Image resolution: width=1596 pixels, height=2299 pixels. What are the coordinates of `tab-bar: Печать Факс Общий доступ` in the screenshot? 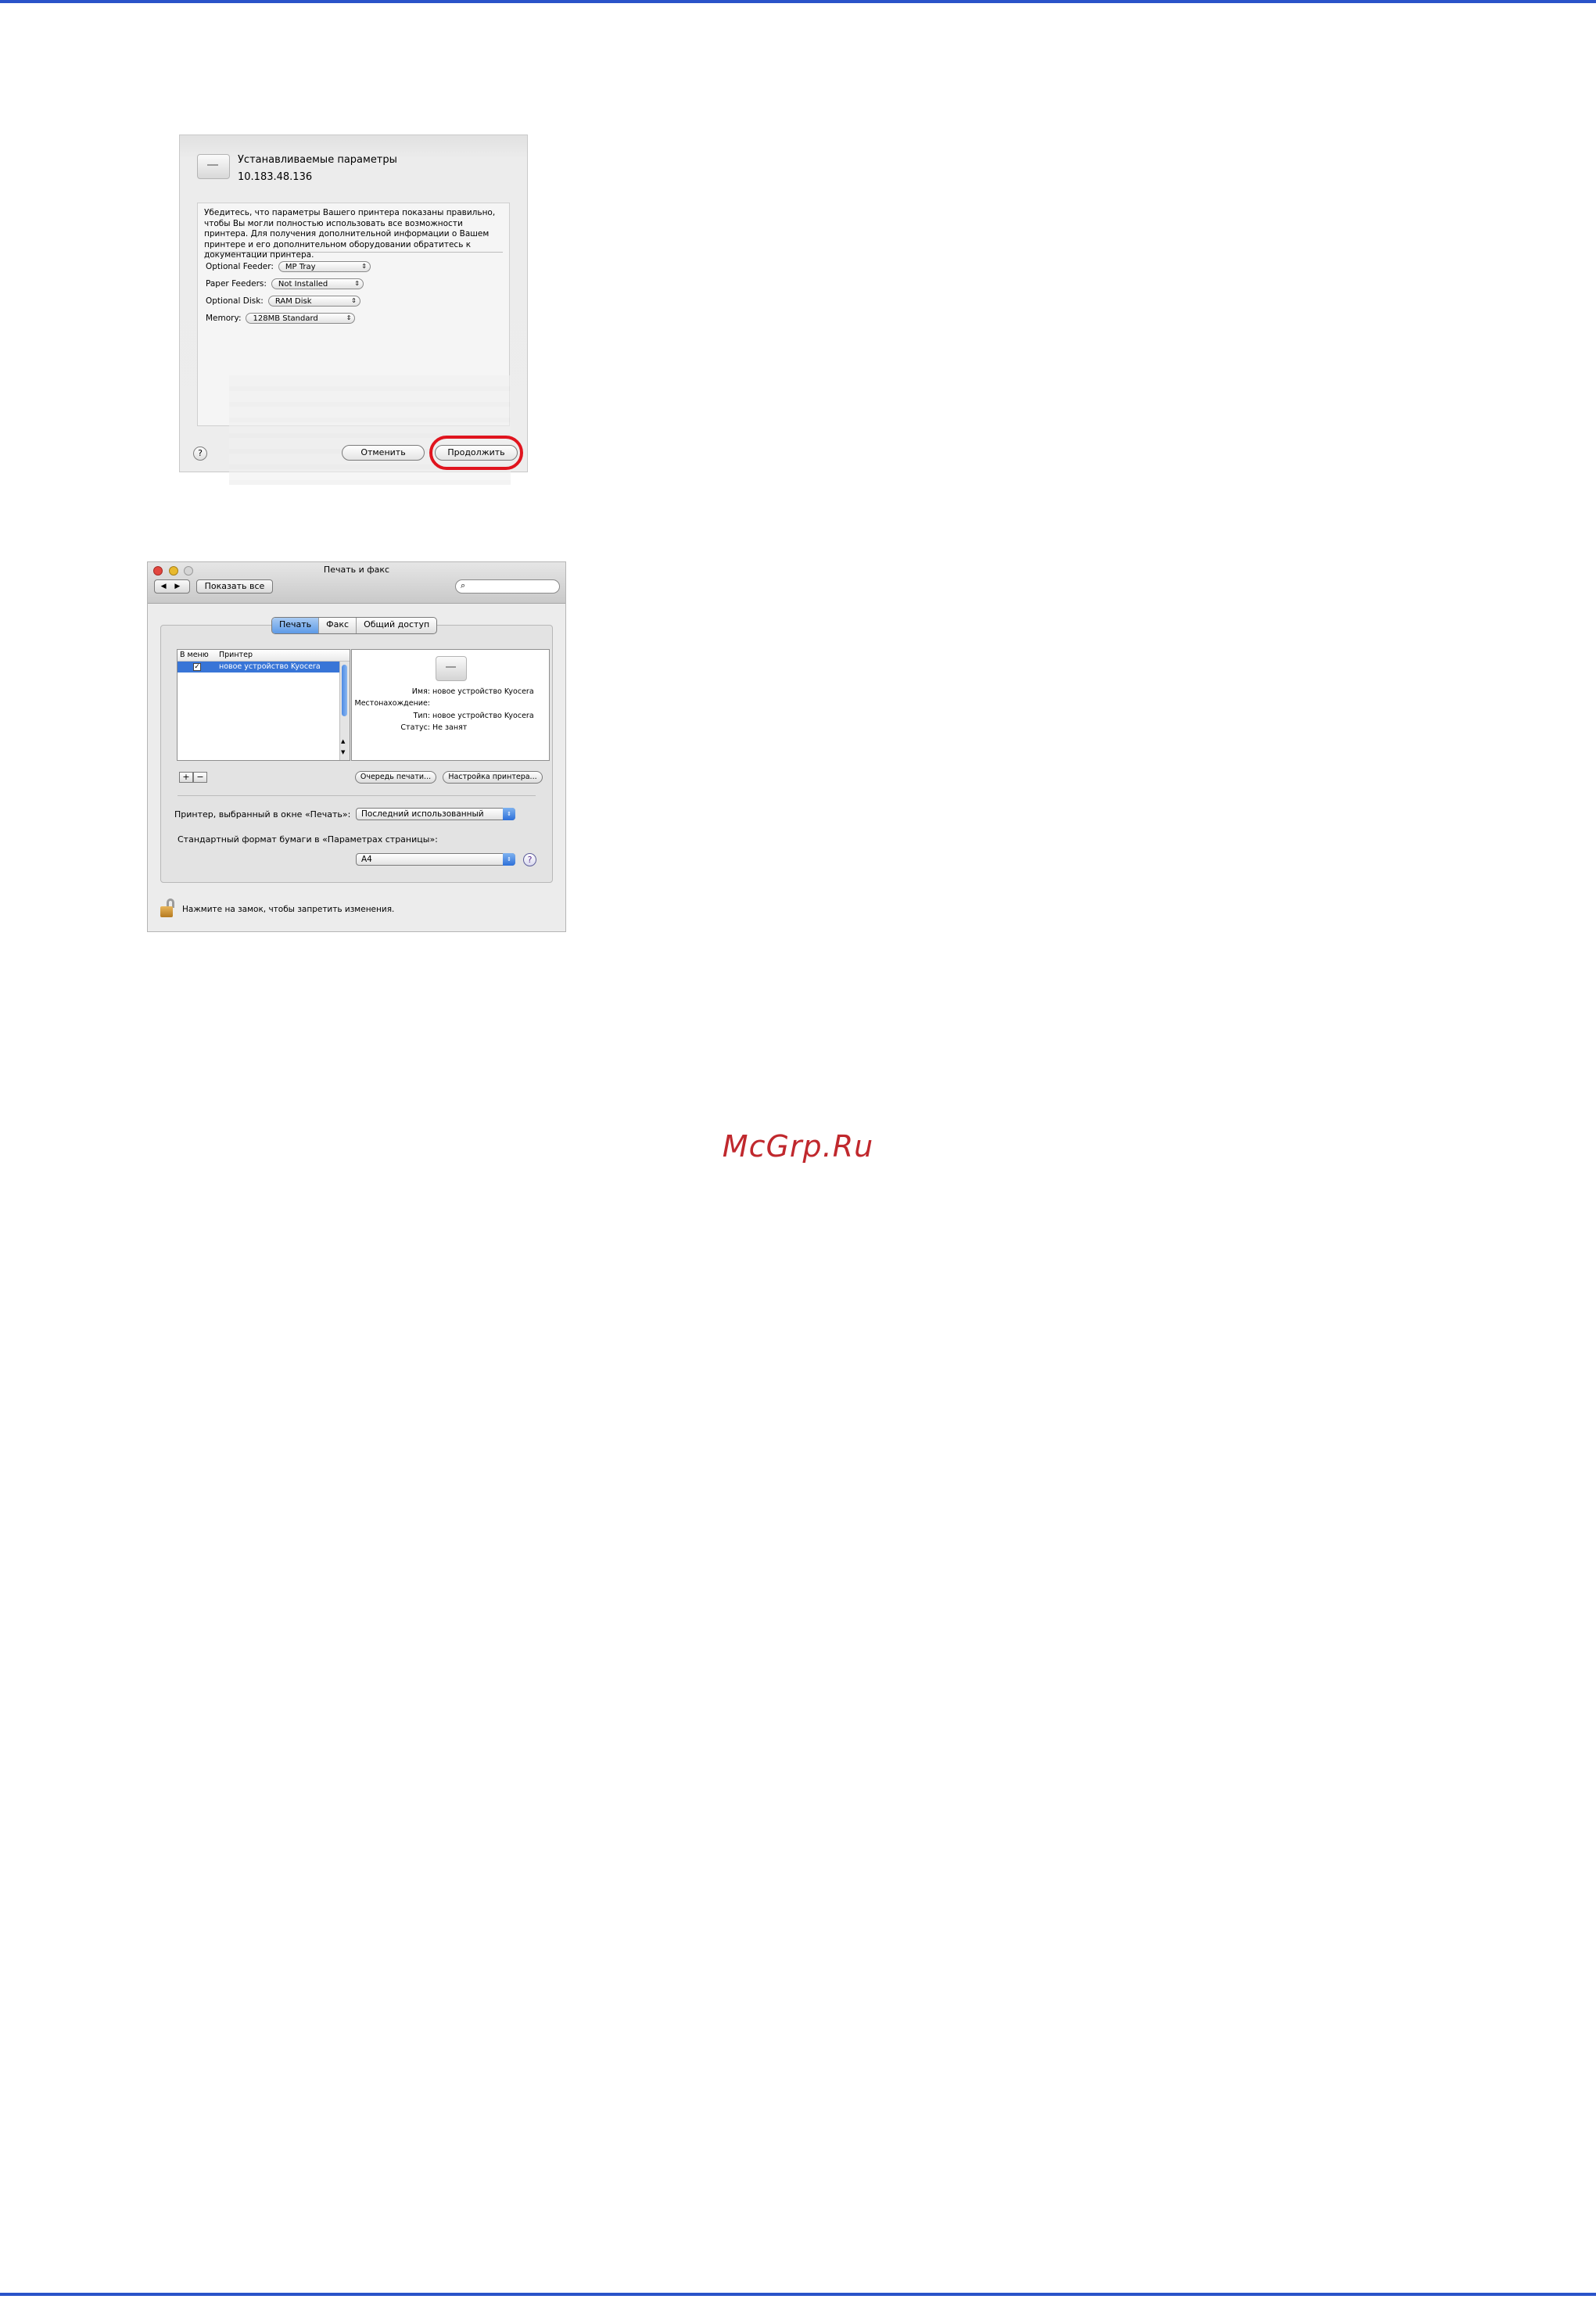 It's located at (355, 625).